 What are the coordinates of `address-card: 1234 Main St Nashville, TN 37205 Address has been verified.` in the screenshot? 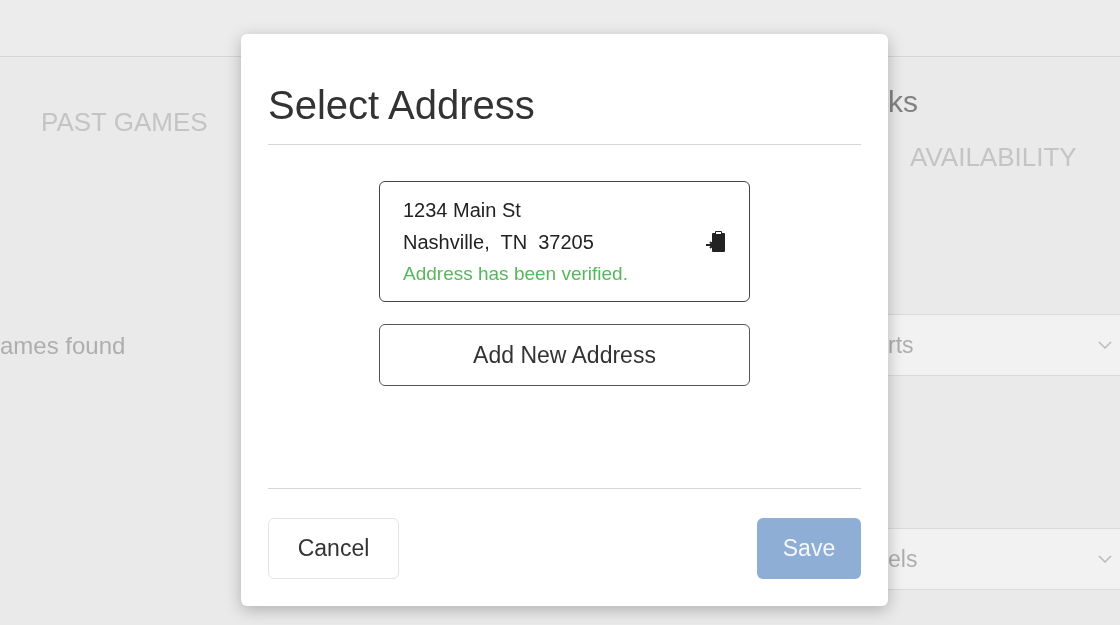 It's located at (564, 241).